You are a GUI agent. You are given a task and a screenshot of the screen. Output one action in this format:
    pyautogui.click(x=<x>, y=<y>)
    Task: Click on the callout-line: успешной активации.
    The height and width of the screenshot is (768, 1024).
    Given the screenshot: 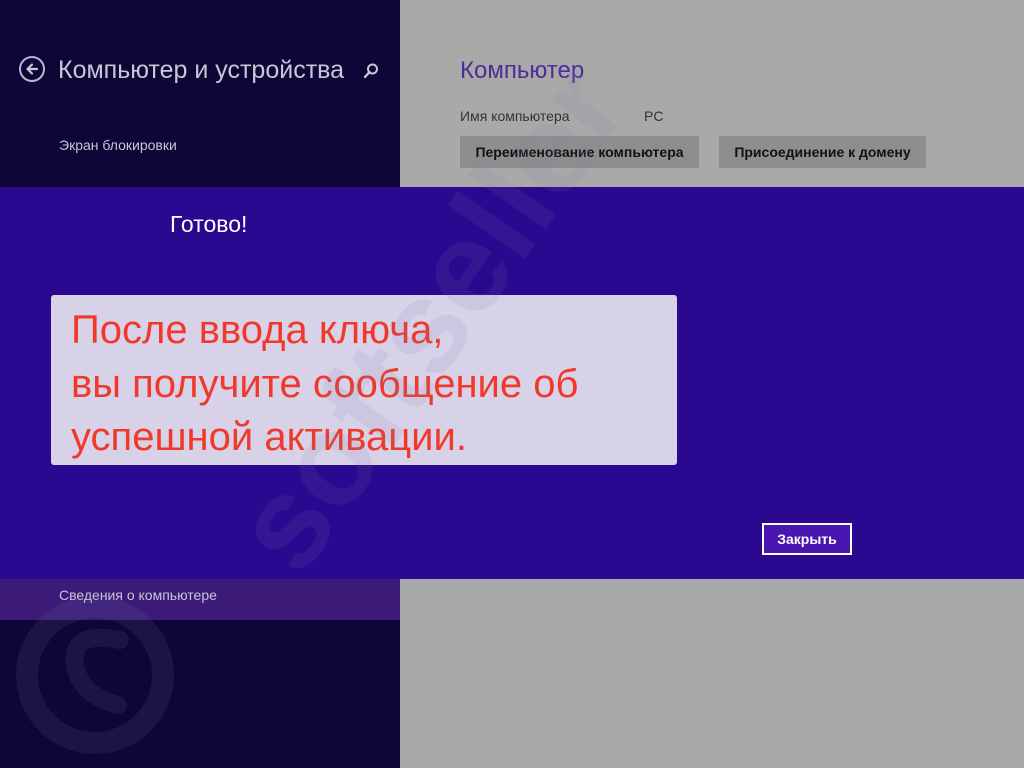 What is the action you would take?
    pyautogui.click(x=269, y=437)
    